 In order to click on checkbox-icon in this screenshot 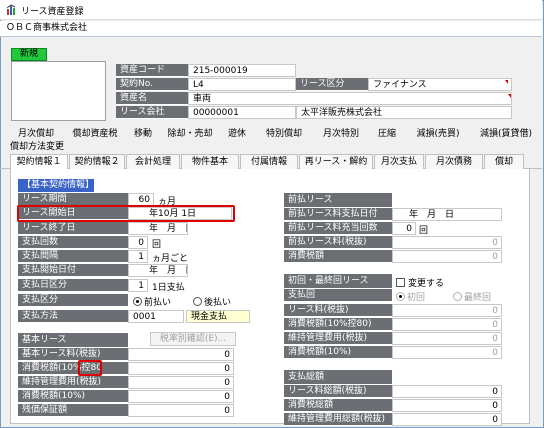, I will do `click(400, 282)`.